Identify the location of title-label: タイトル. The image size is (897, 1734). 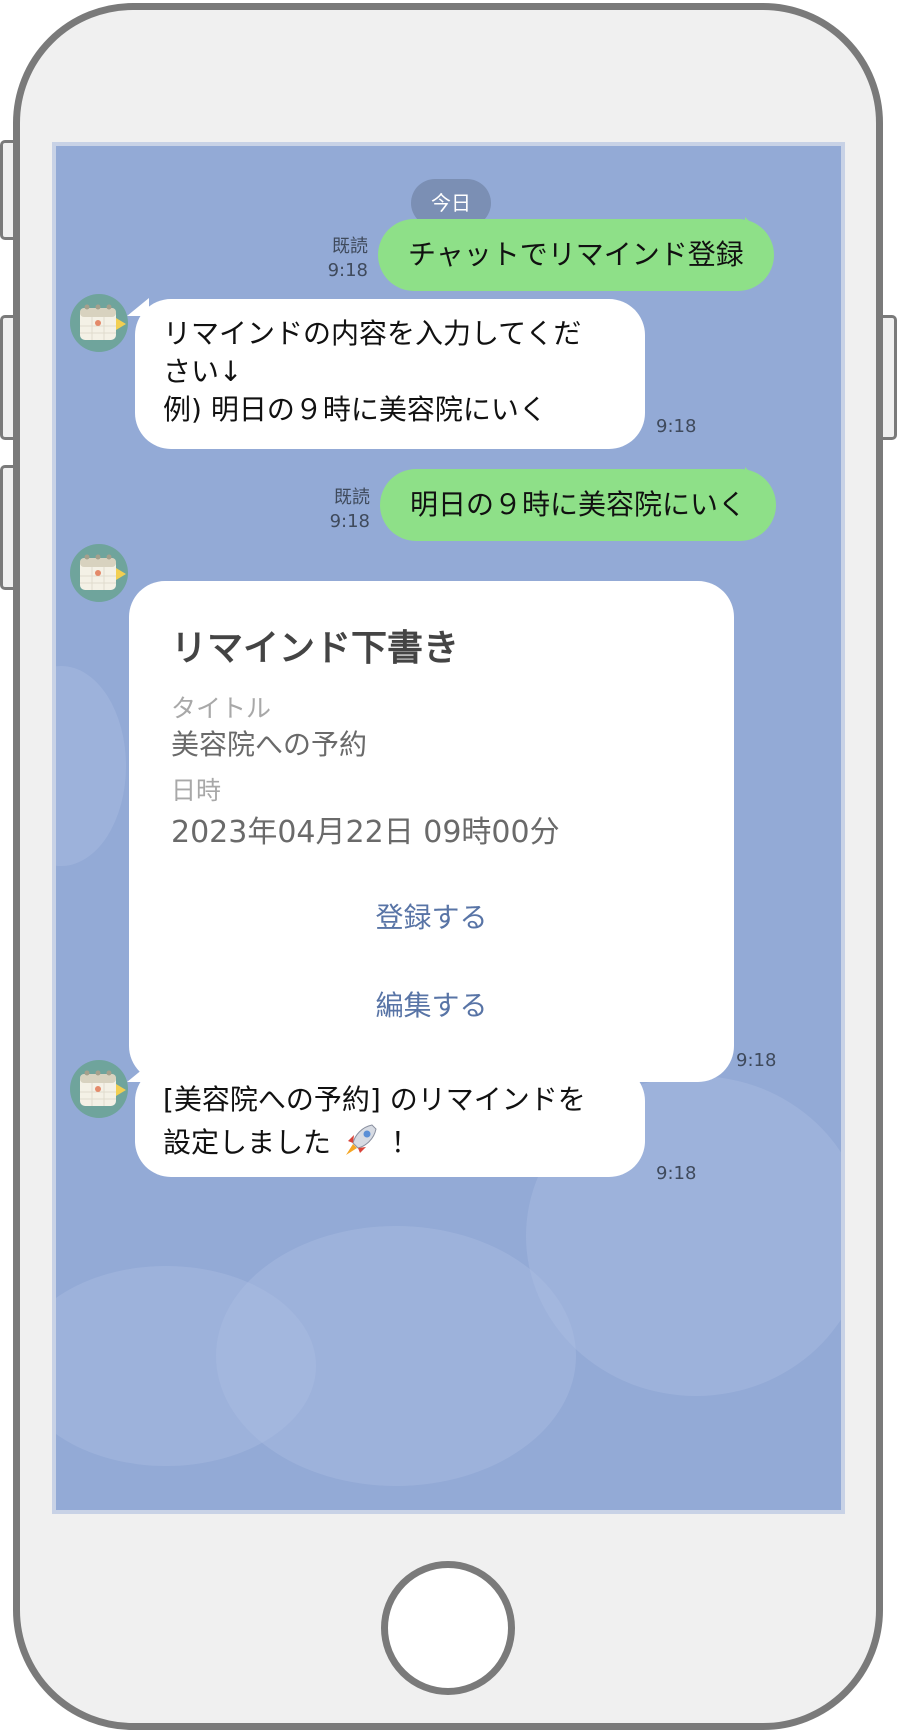
(221, 708).